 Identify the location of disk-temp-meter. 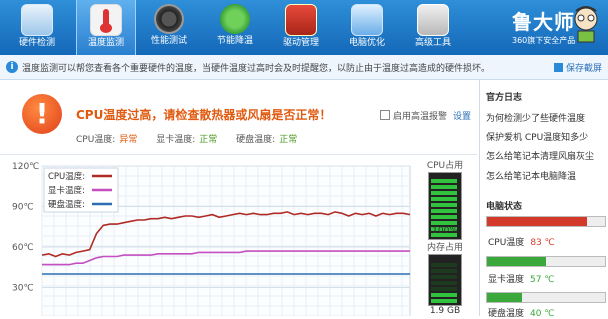
(546, 297).